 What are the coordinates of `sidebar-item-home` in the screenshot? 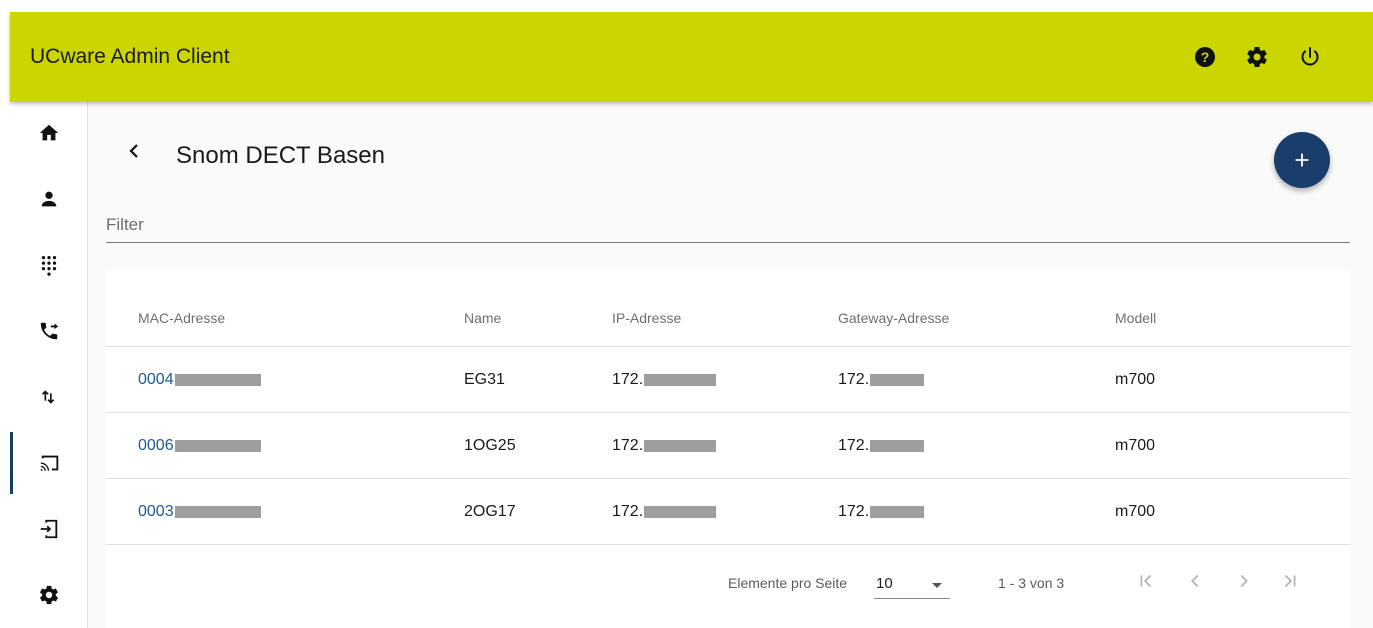 It's located at (48, 133).